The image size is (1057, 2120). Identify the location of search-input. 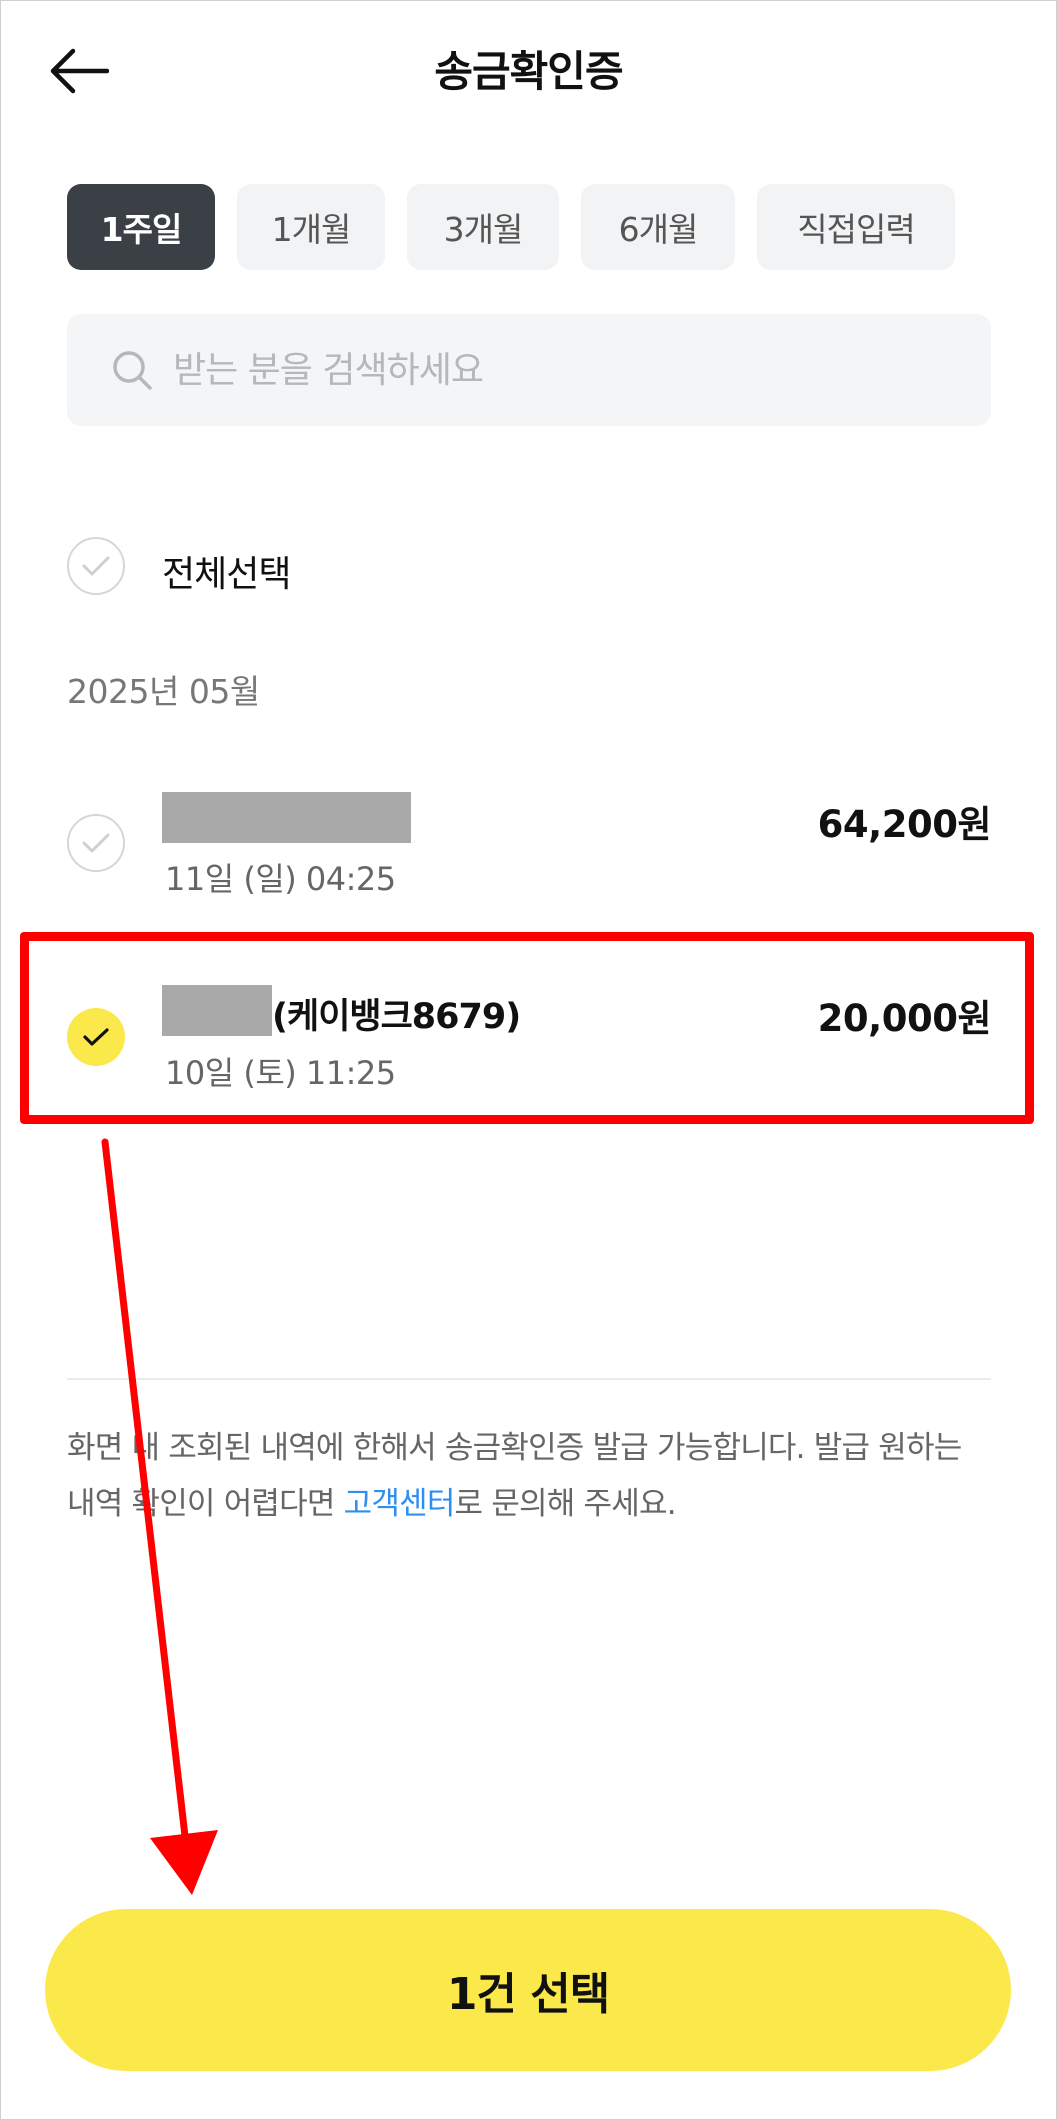
(563, 370).